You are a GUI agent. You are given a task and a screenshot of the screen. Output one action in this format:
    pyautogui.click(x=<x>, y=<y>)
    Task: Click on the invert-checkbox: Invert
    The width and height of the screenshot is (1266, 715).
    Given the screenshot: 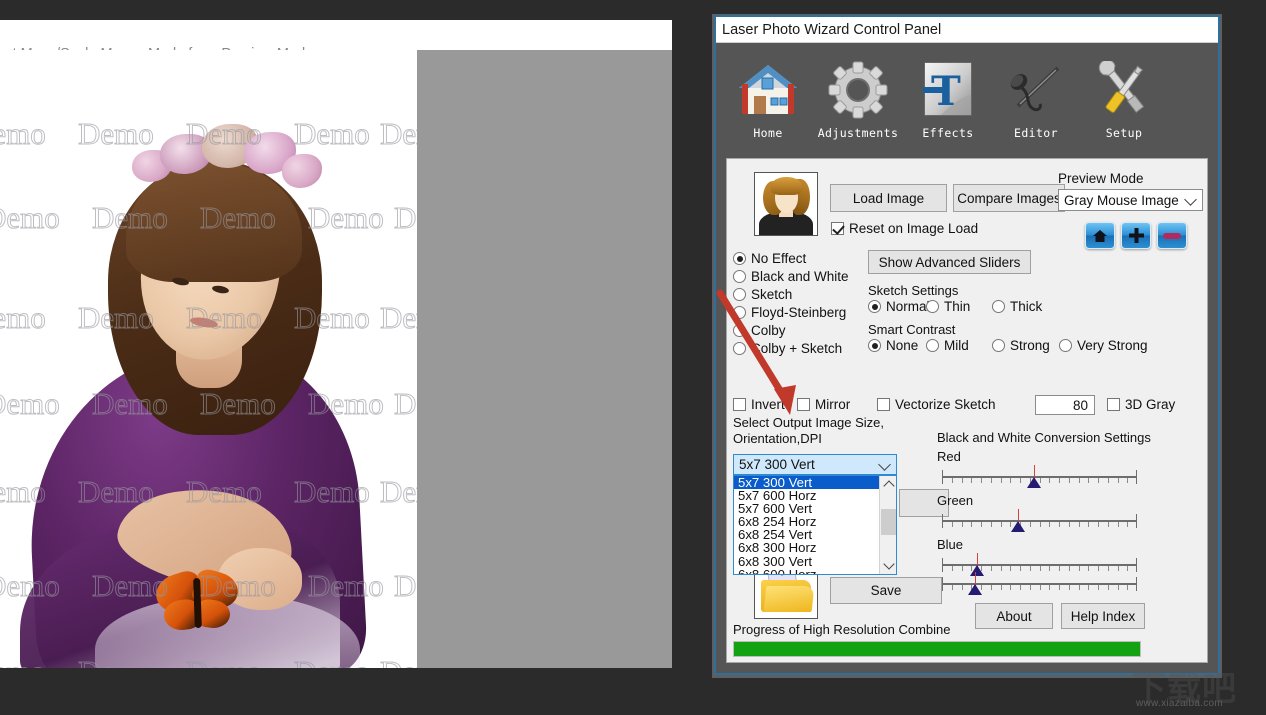 What is the action you would take?
    pyautogui.click(x=759, y=404)
    